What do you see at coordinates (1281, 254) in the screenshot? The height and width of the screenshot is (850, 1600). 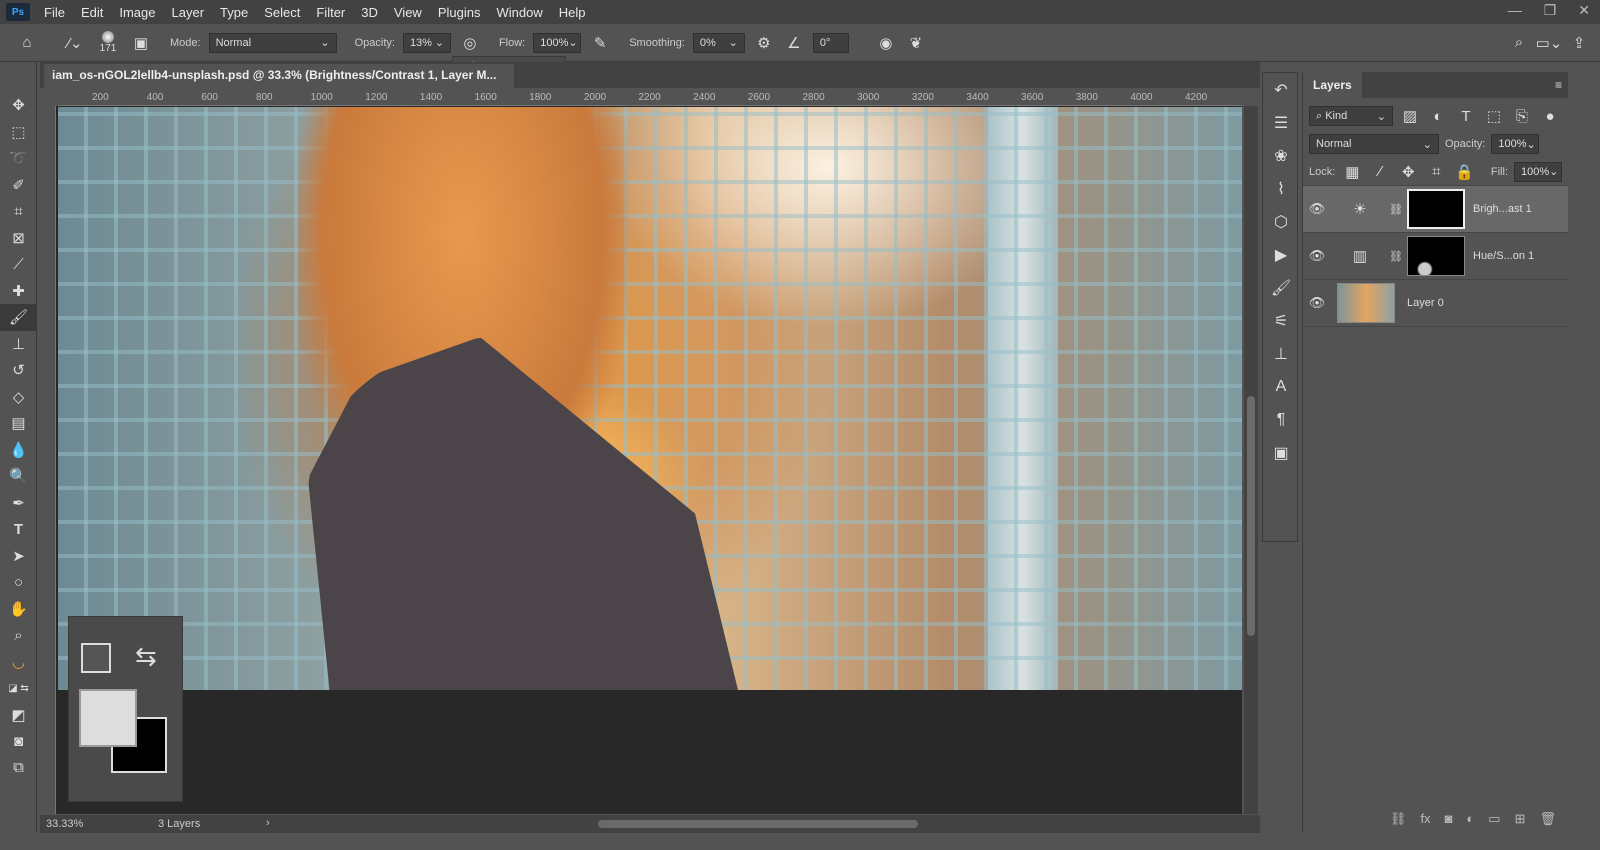 I see `actions-icon: ▶` at bounding box center [1281, 254].